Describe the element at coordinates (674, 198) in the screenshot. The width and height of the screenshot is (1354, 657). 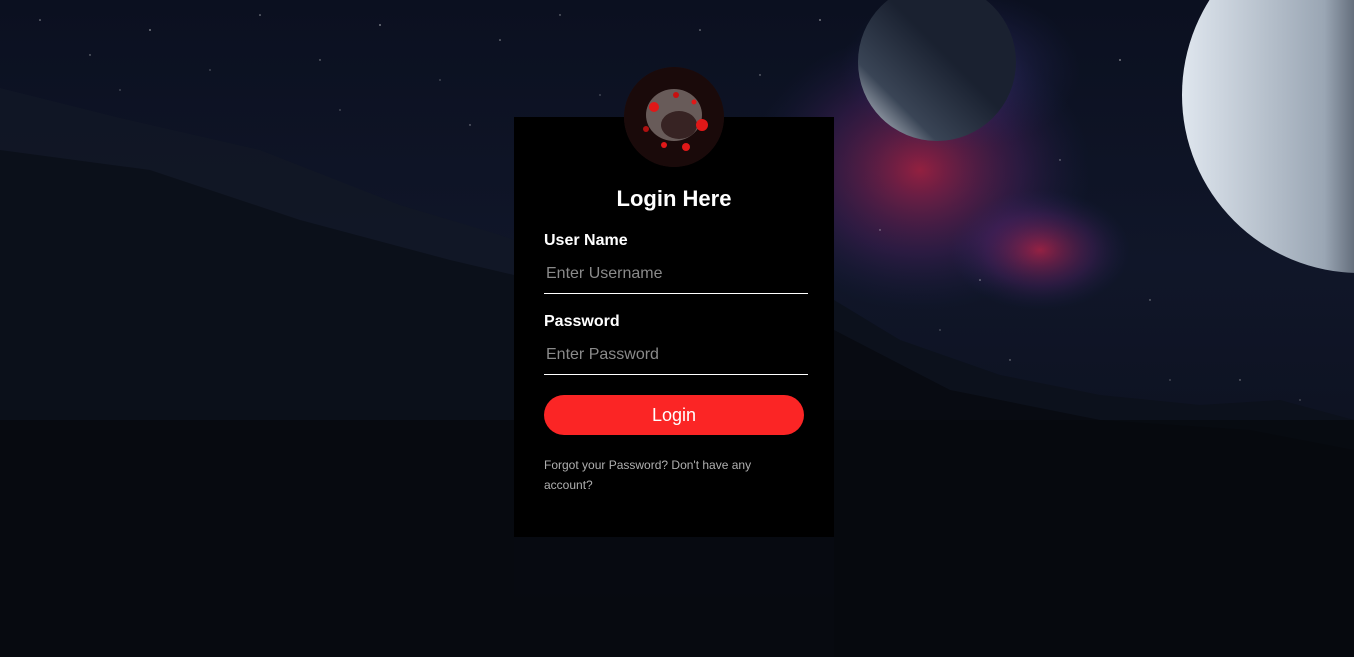
I see `login-title: Login Here` at that location.